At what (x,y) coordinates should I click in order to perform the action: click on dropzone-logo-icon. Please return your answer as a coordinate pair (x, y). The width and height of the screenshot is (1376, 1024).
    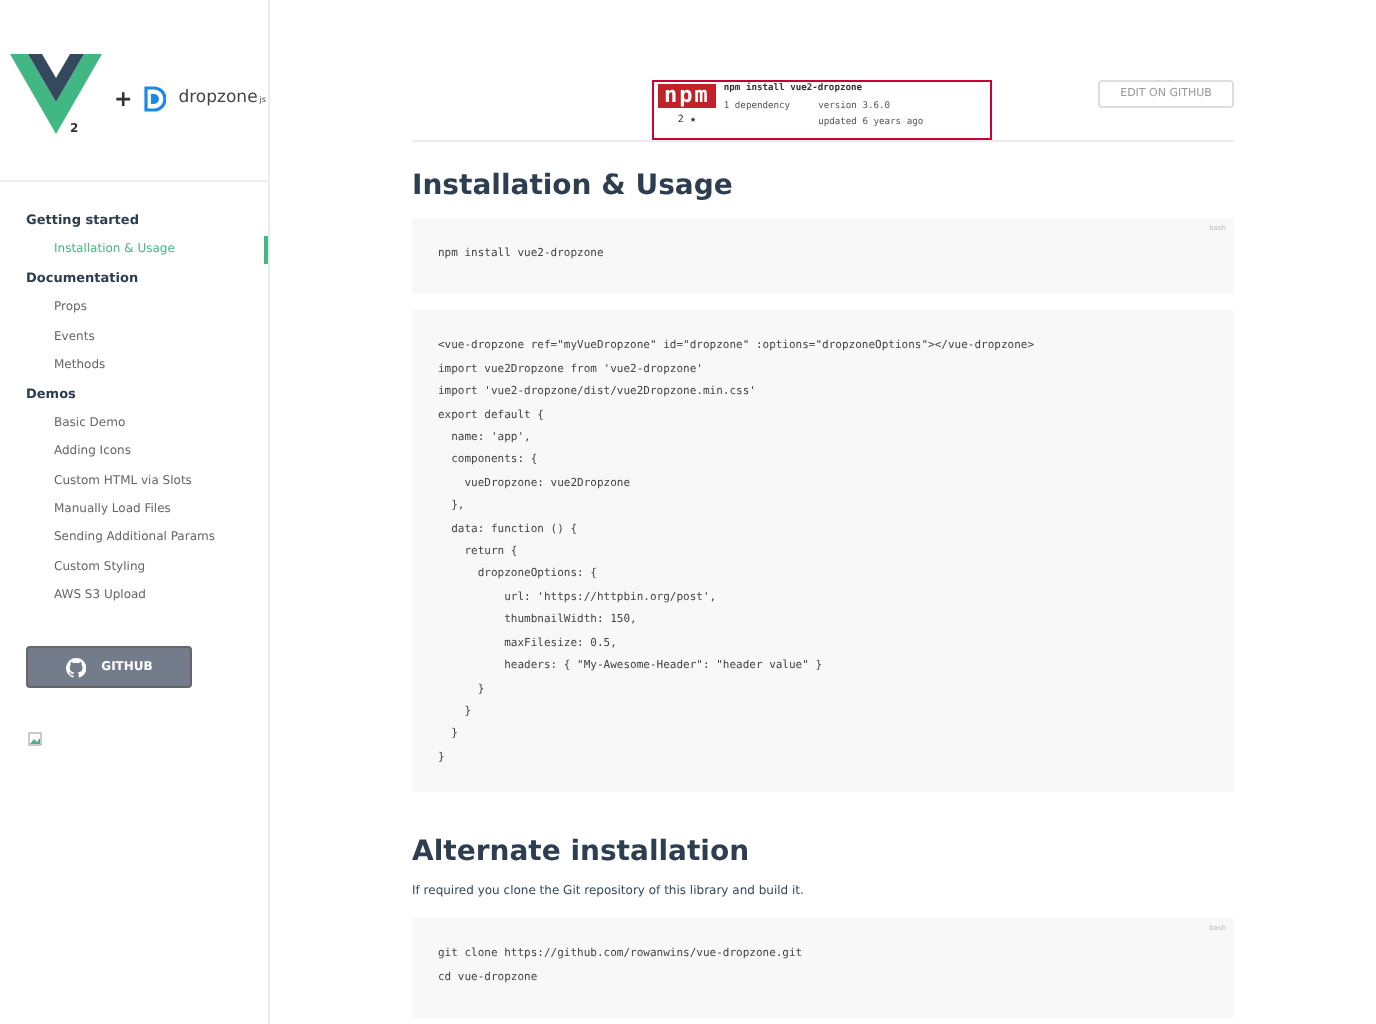
    Looking at the image, I should click on (155, 98).